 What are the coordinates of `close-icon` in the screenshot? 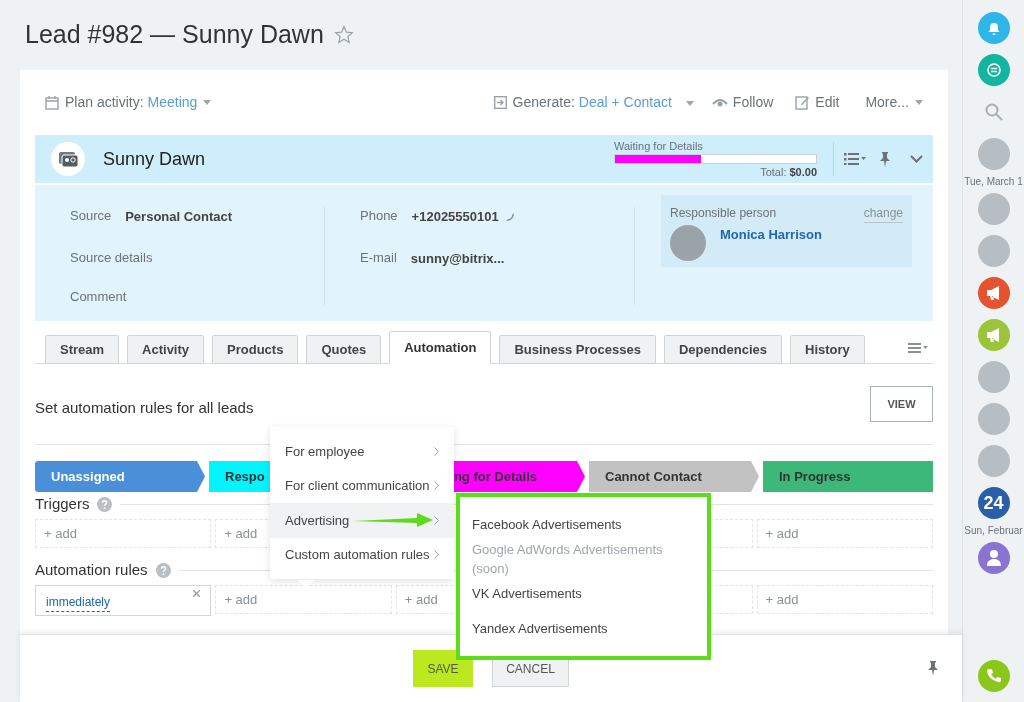 It's located at (197, 593).